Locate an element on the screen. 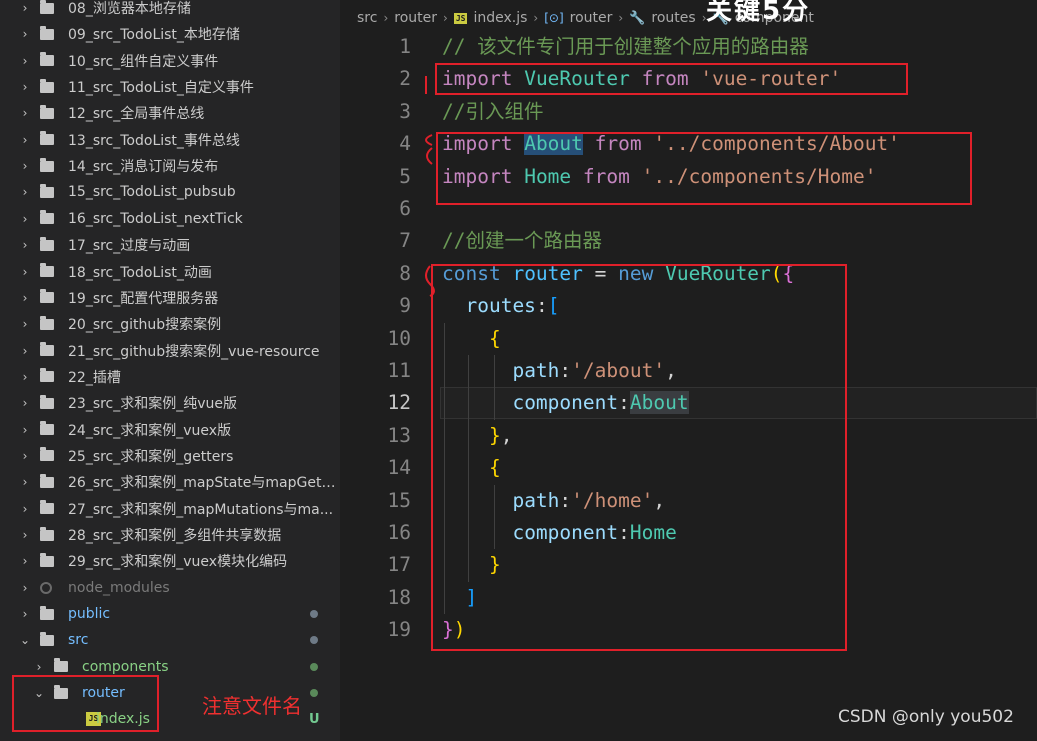  tree-item-label: 10_src_组件自定义事件 is located at coordinates (143, 61).